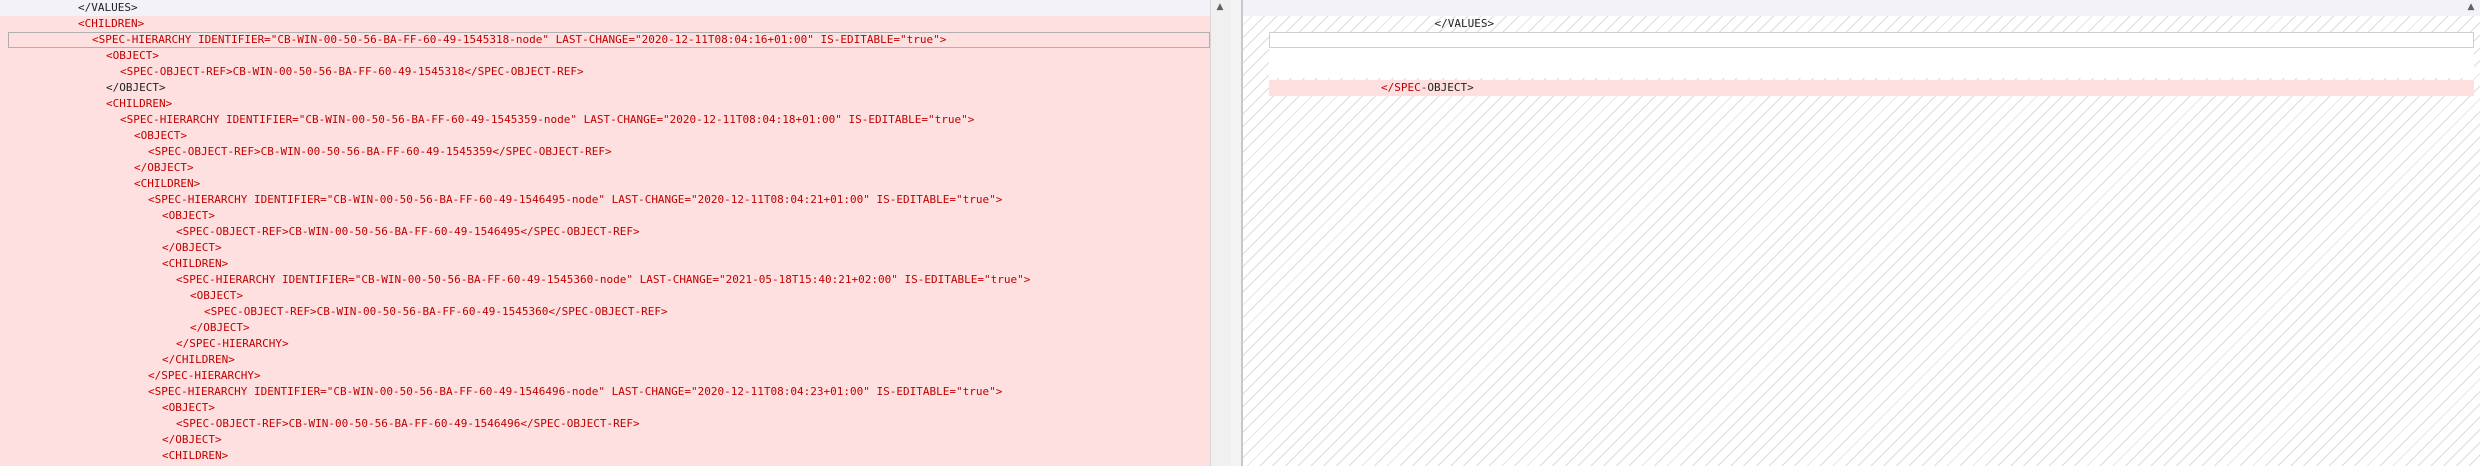 The width and height of the screenshot is (2480, 466). I want to click on left-context-strip, so click(605, 8).